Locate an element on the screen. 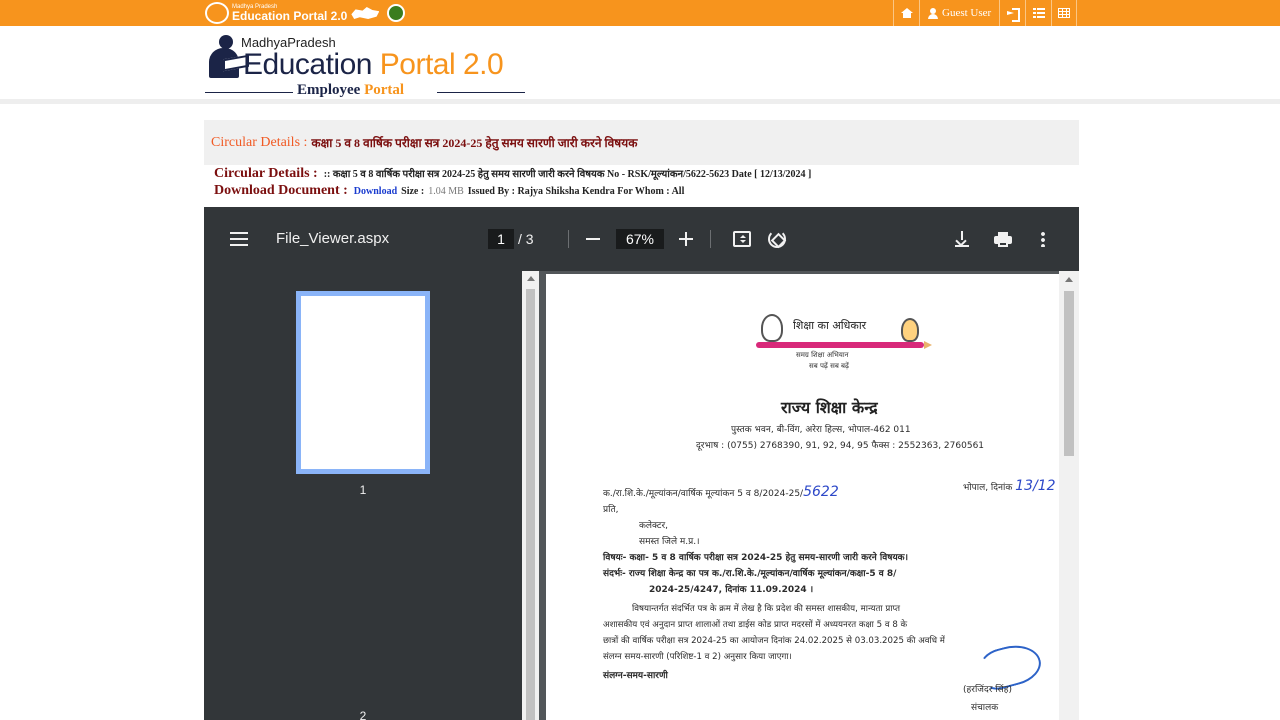 Image resolution: width=1280 pixels, height=720 pixels. list-icon is located at coordinates (1038, 13).